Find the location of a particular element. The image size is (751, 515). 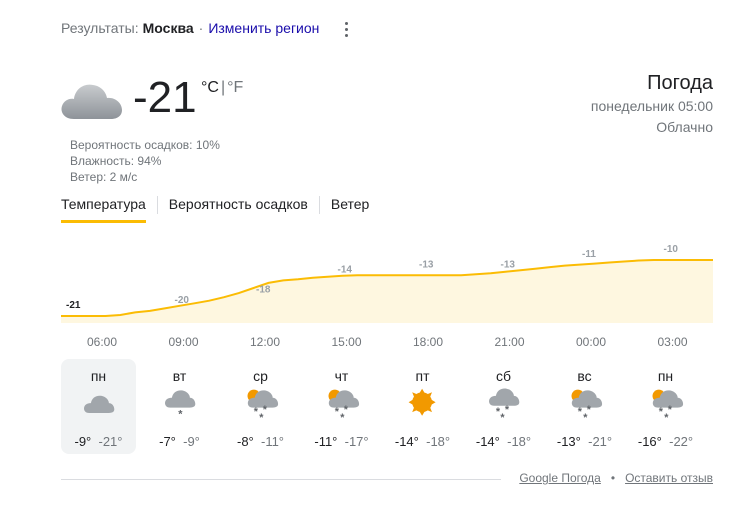

results-prefix: Результаты: is located at coordinates (100, 28).